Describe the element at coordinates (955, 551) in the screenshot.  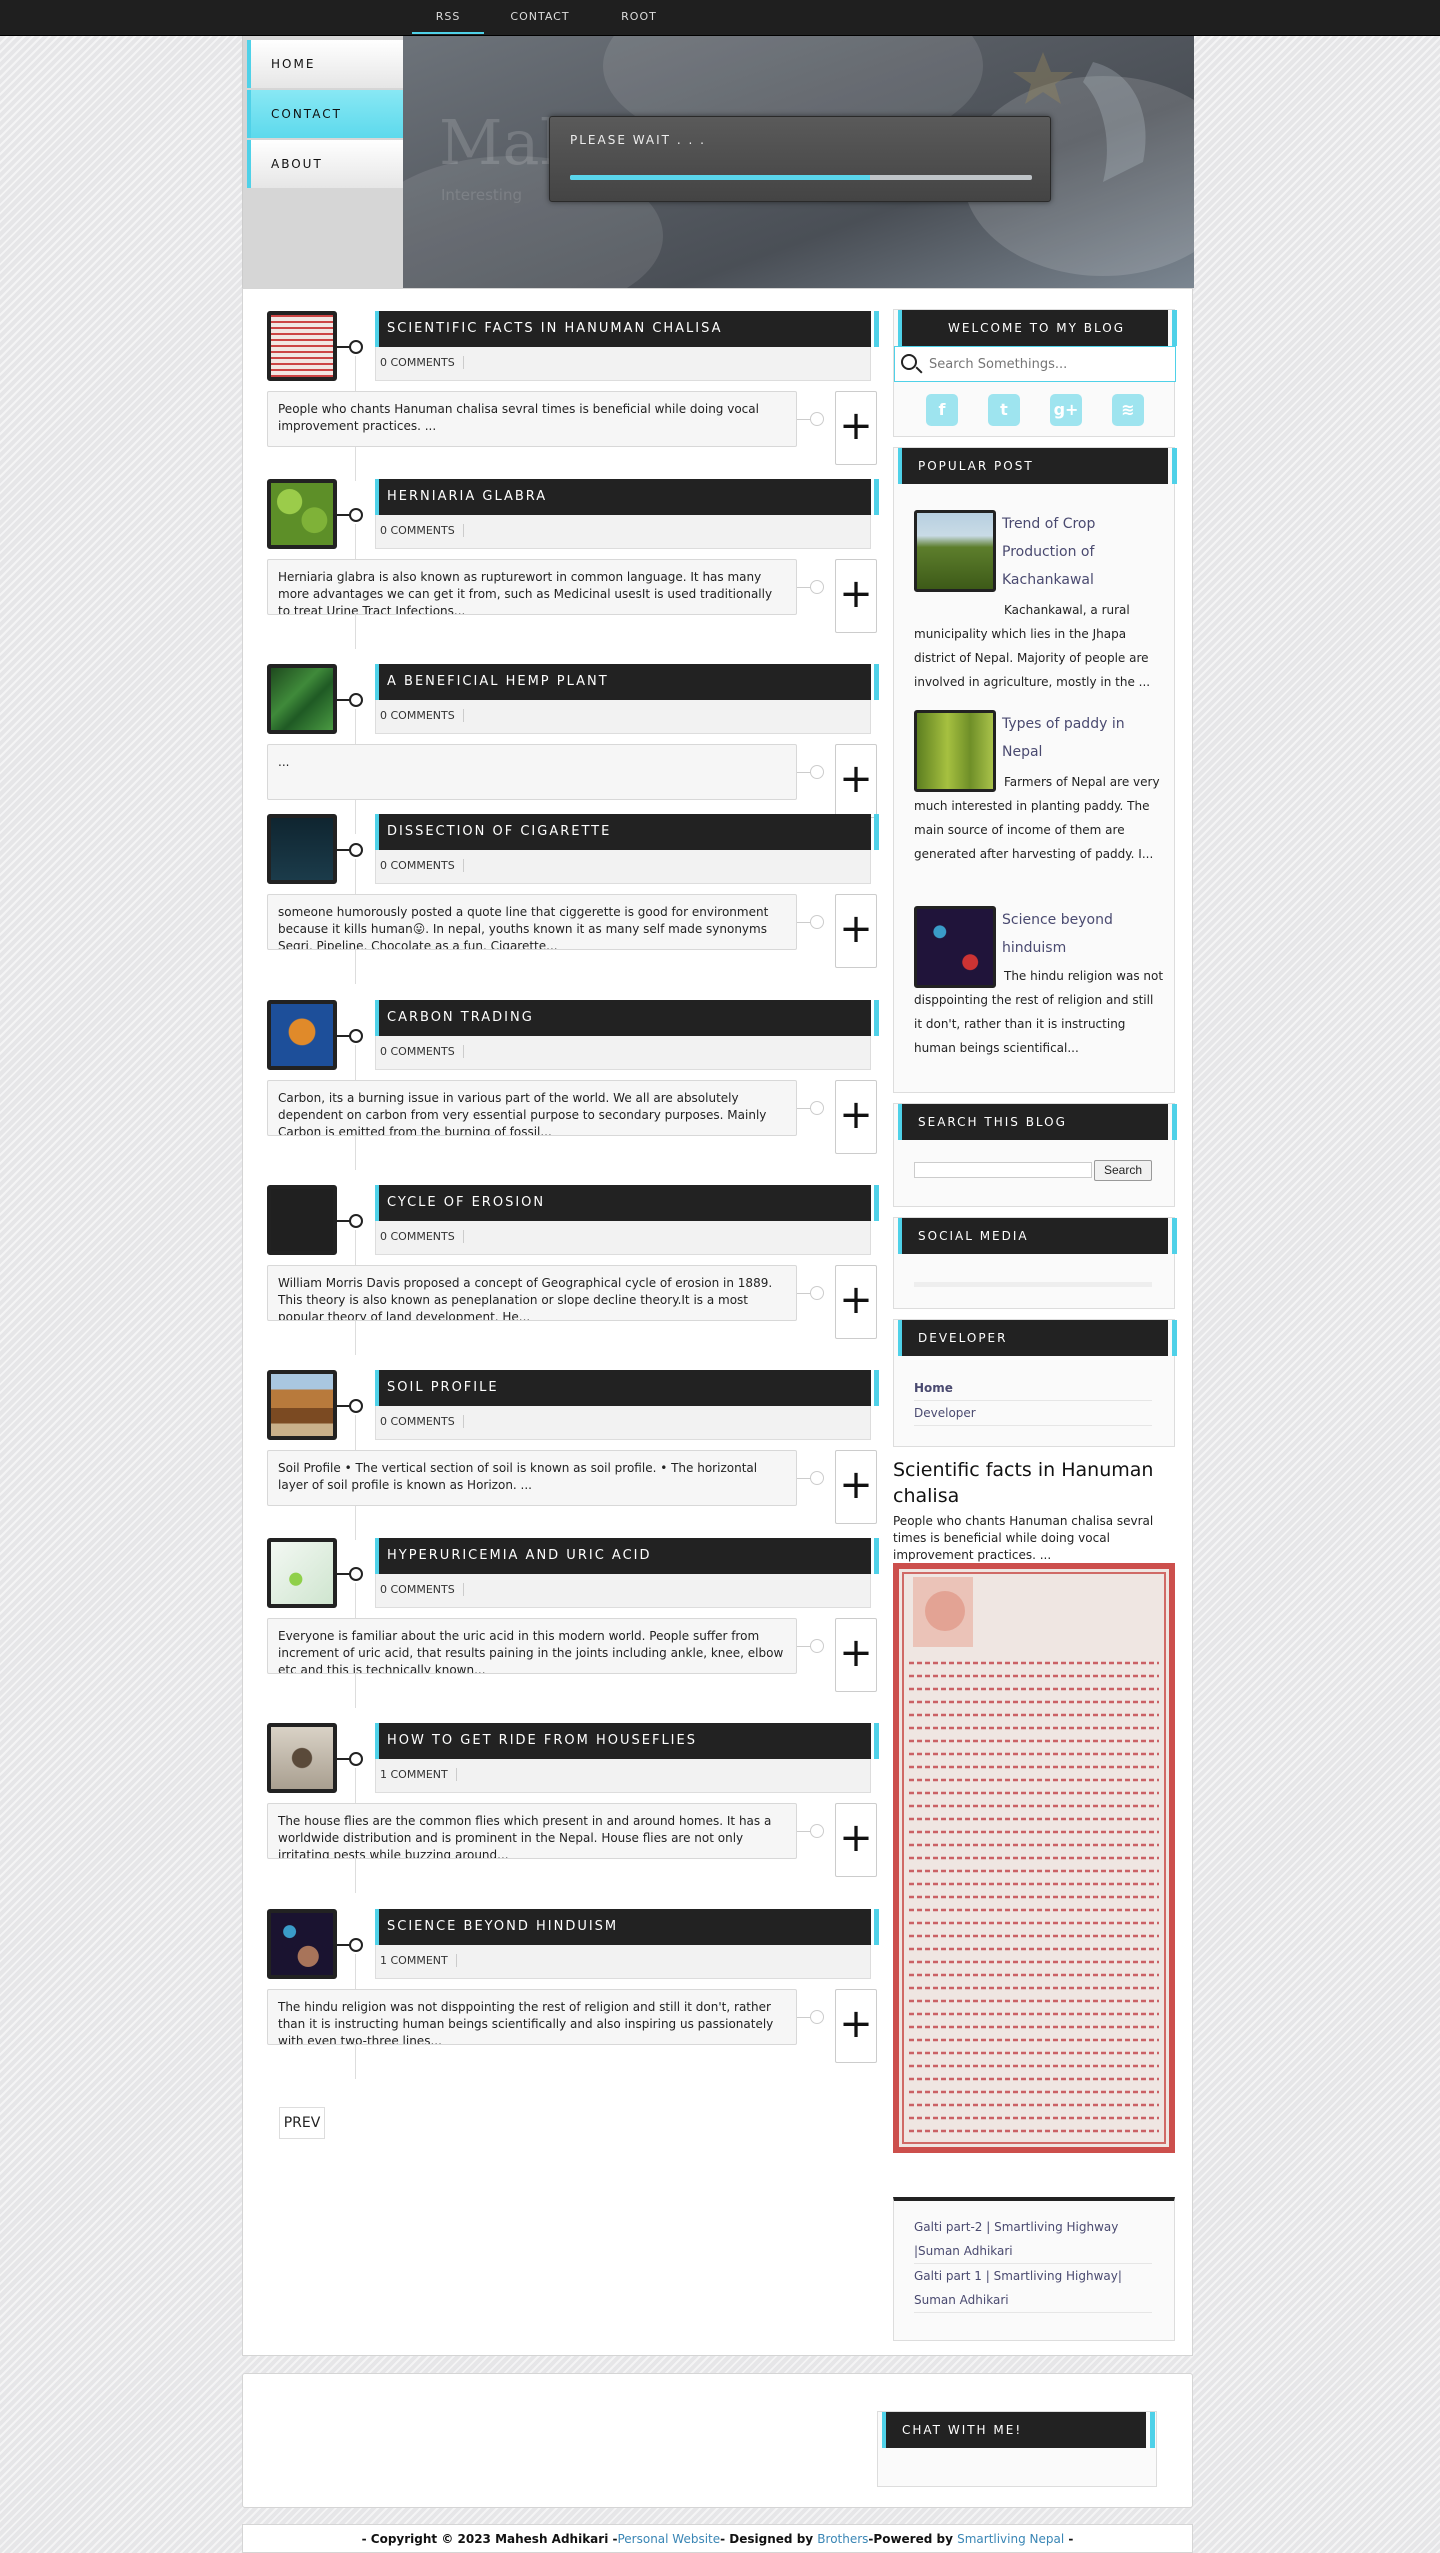
I see `popular-thumbnail` at that location.